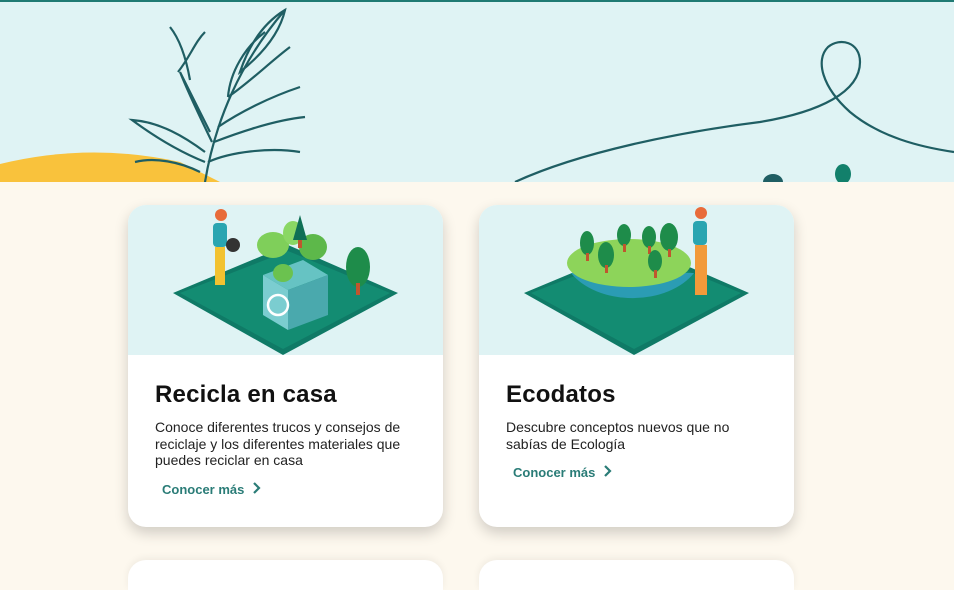  What do you see at coordinates (285, 575) in the screenshot?
I see `card-peek-left` at bounding box center [285, 575].